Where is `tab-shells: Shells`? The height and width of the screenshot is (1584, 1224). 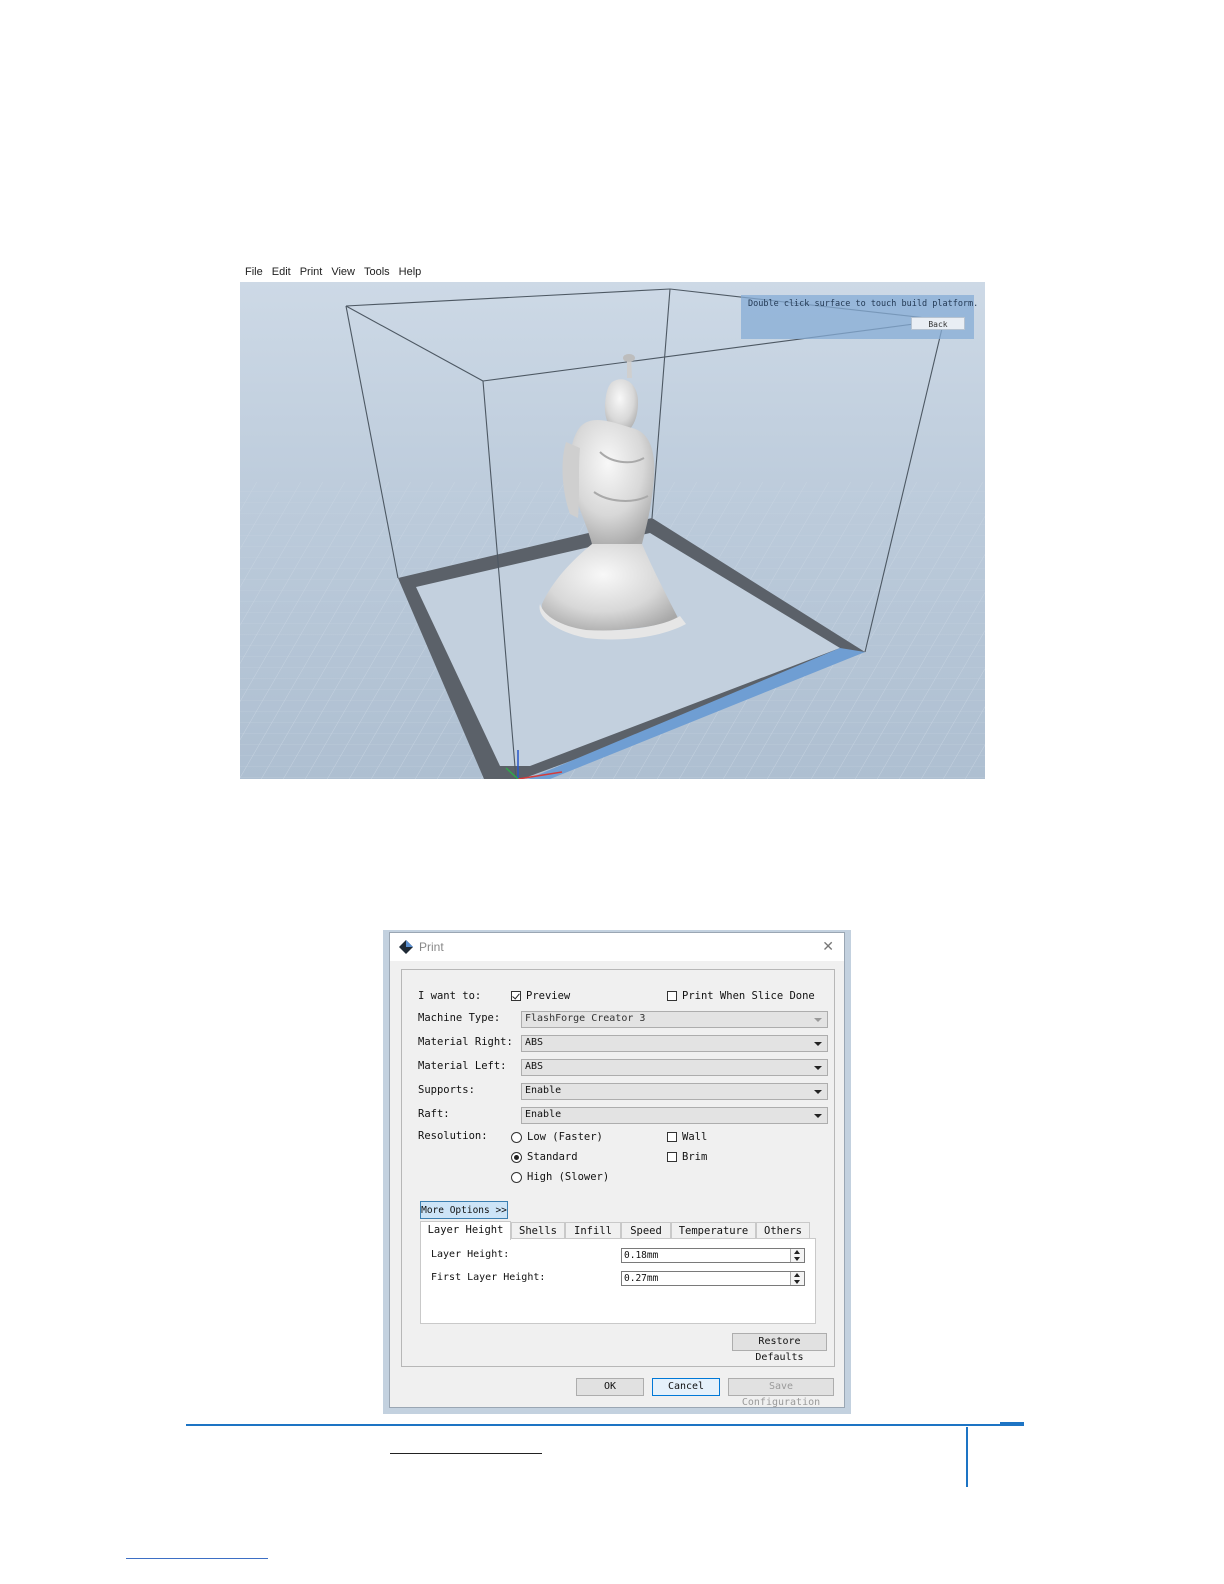
tab-shells: Shells is located at coordinates (538, 1230).